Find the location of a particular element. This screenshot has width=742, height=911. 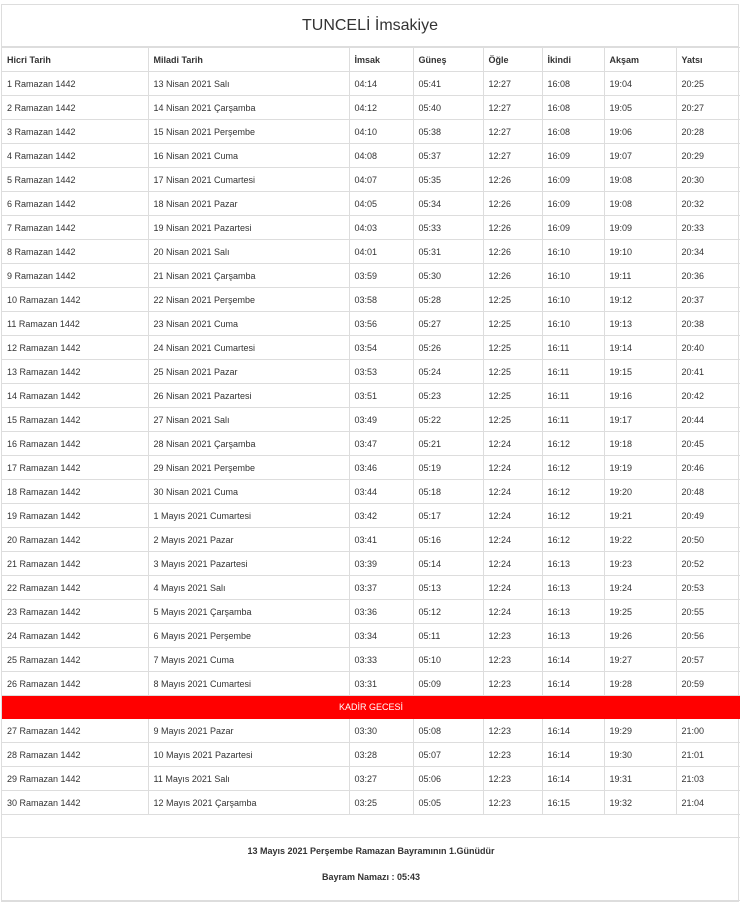

aksam-time-cell: 19:09 is located at coordinates (640, 227).